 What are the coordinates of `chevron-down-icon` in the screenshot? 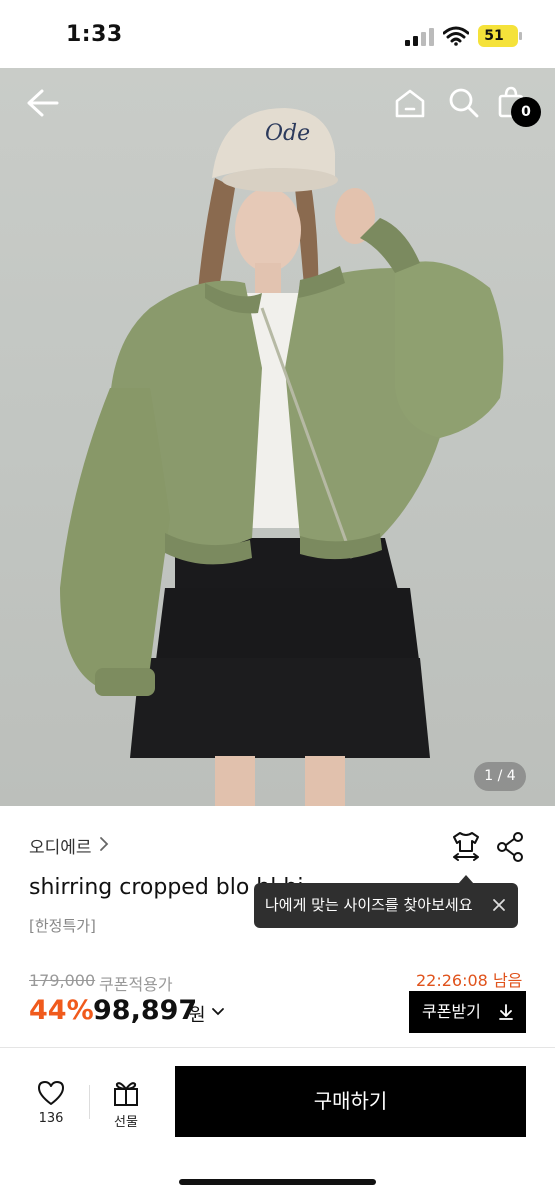 It's located at (218, 1012).